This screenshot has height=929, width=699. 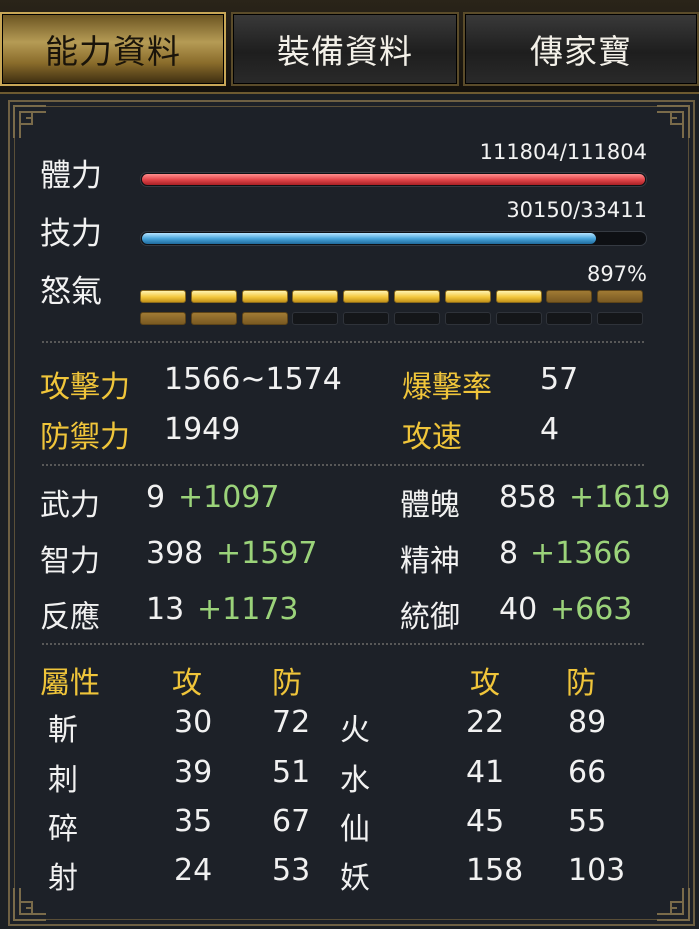 What do you see at coordinates (430, 617) in the screenshot?
I see `attr-label-command: 統御` at bounding box center [430, 617].